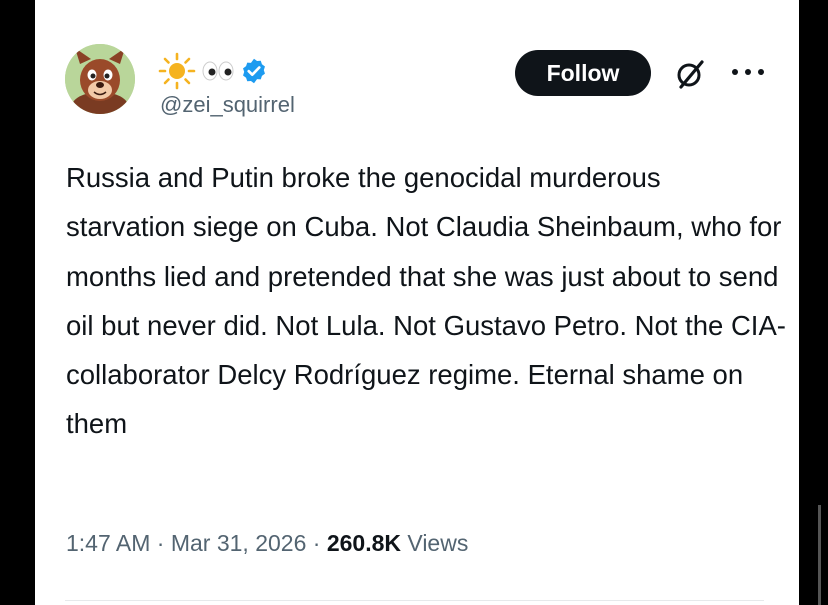 The width and height of the screenshot is (828, 605). What do you see at coordinates (108, 543) in the screenshot?
I see `tweet-time: 1:47 AM` at bounding box center [108, 543].